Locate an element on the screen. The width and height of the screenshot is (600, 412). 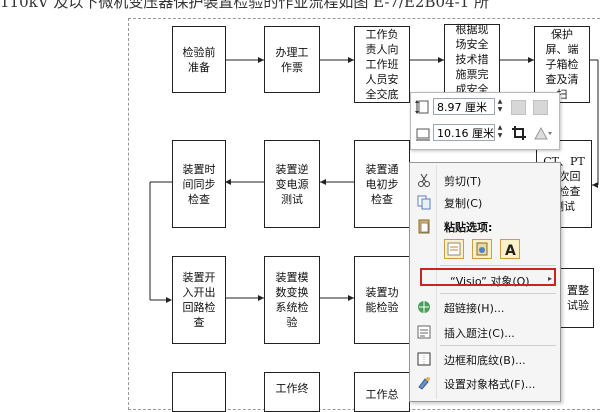
mini-toolbar: 8.97 厘米 ▲ ▼ 10.16 厘米 ▲ ▼ is located at coordinates (485, 121).